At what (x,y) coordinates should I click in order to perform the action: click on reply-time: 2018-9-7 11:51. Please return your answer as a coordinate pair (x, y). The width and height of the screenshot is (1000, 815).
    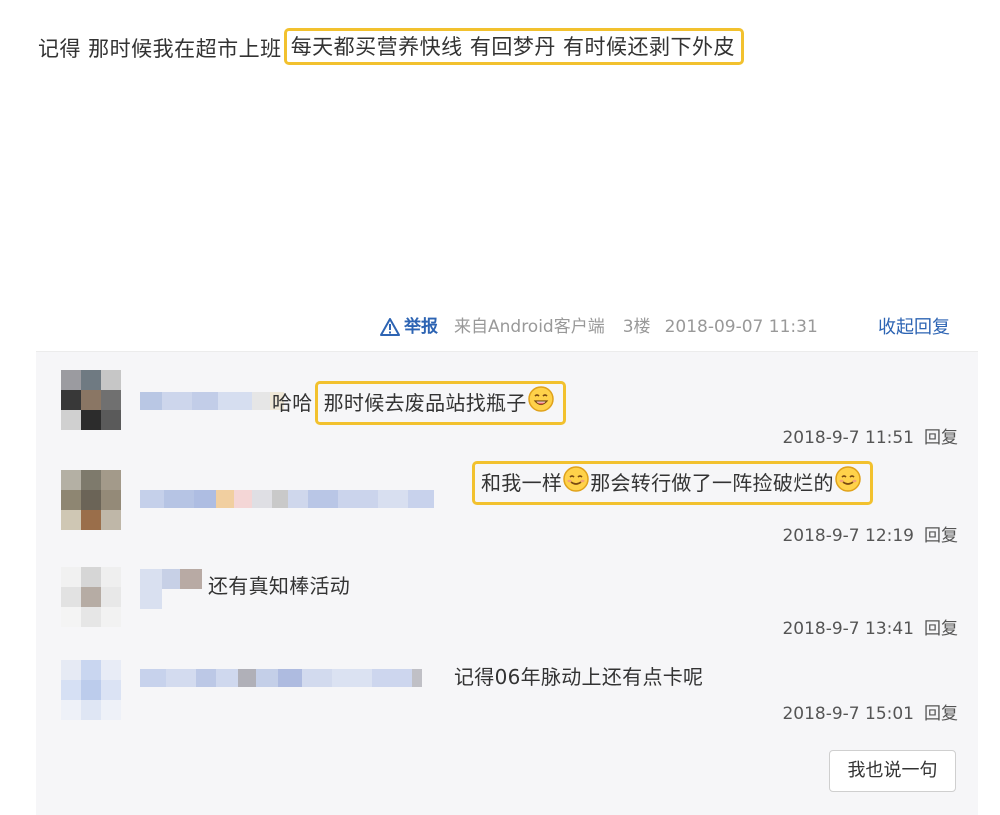
    Looking at the image, I should click on (848, 438).